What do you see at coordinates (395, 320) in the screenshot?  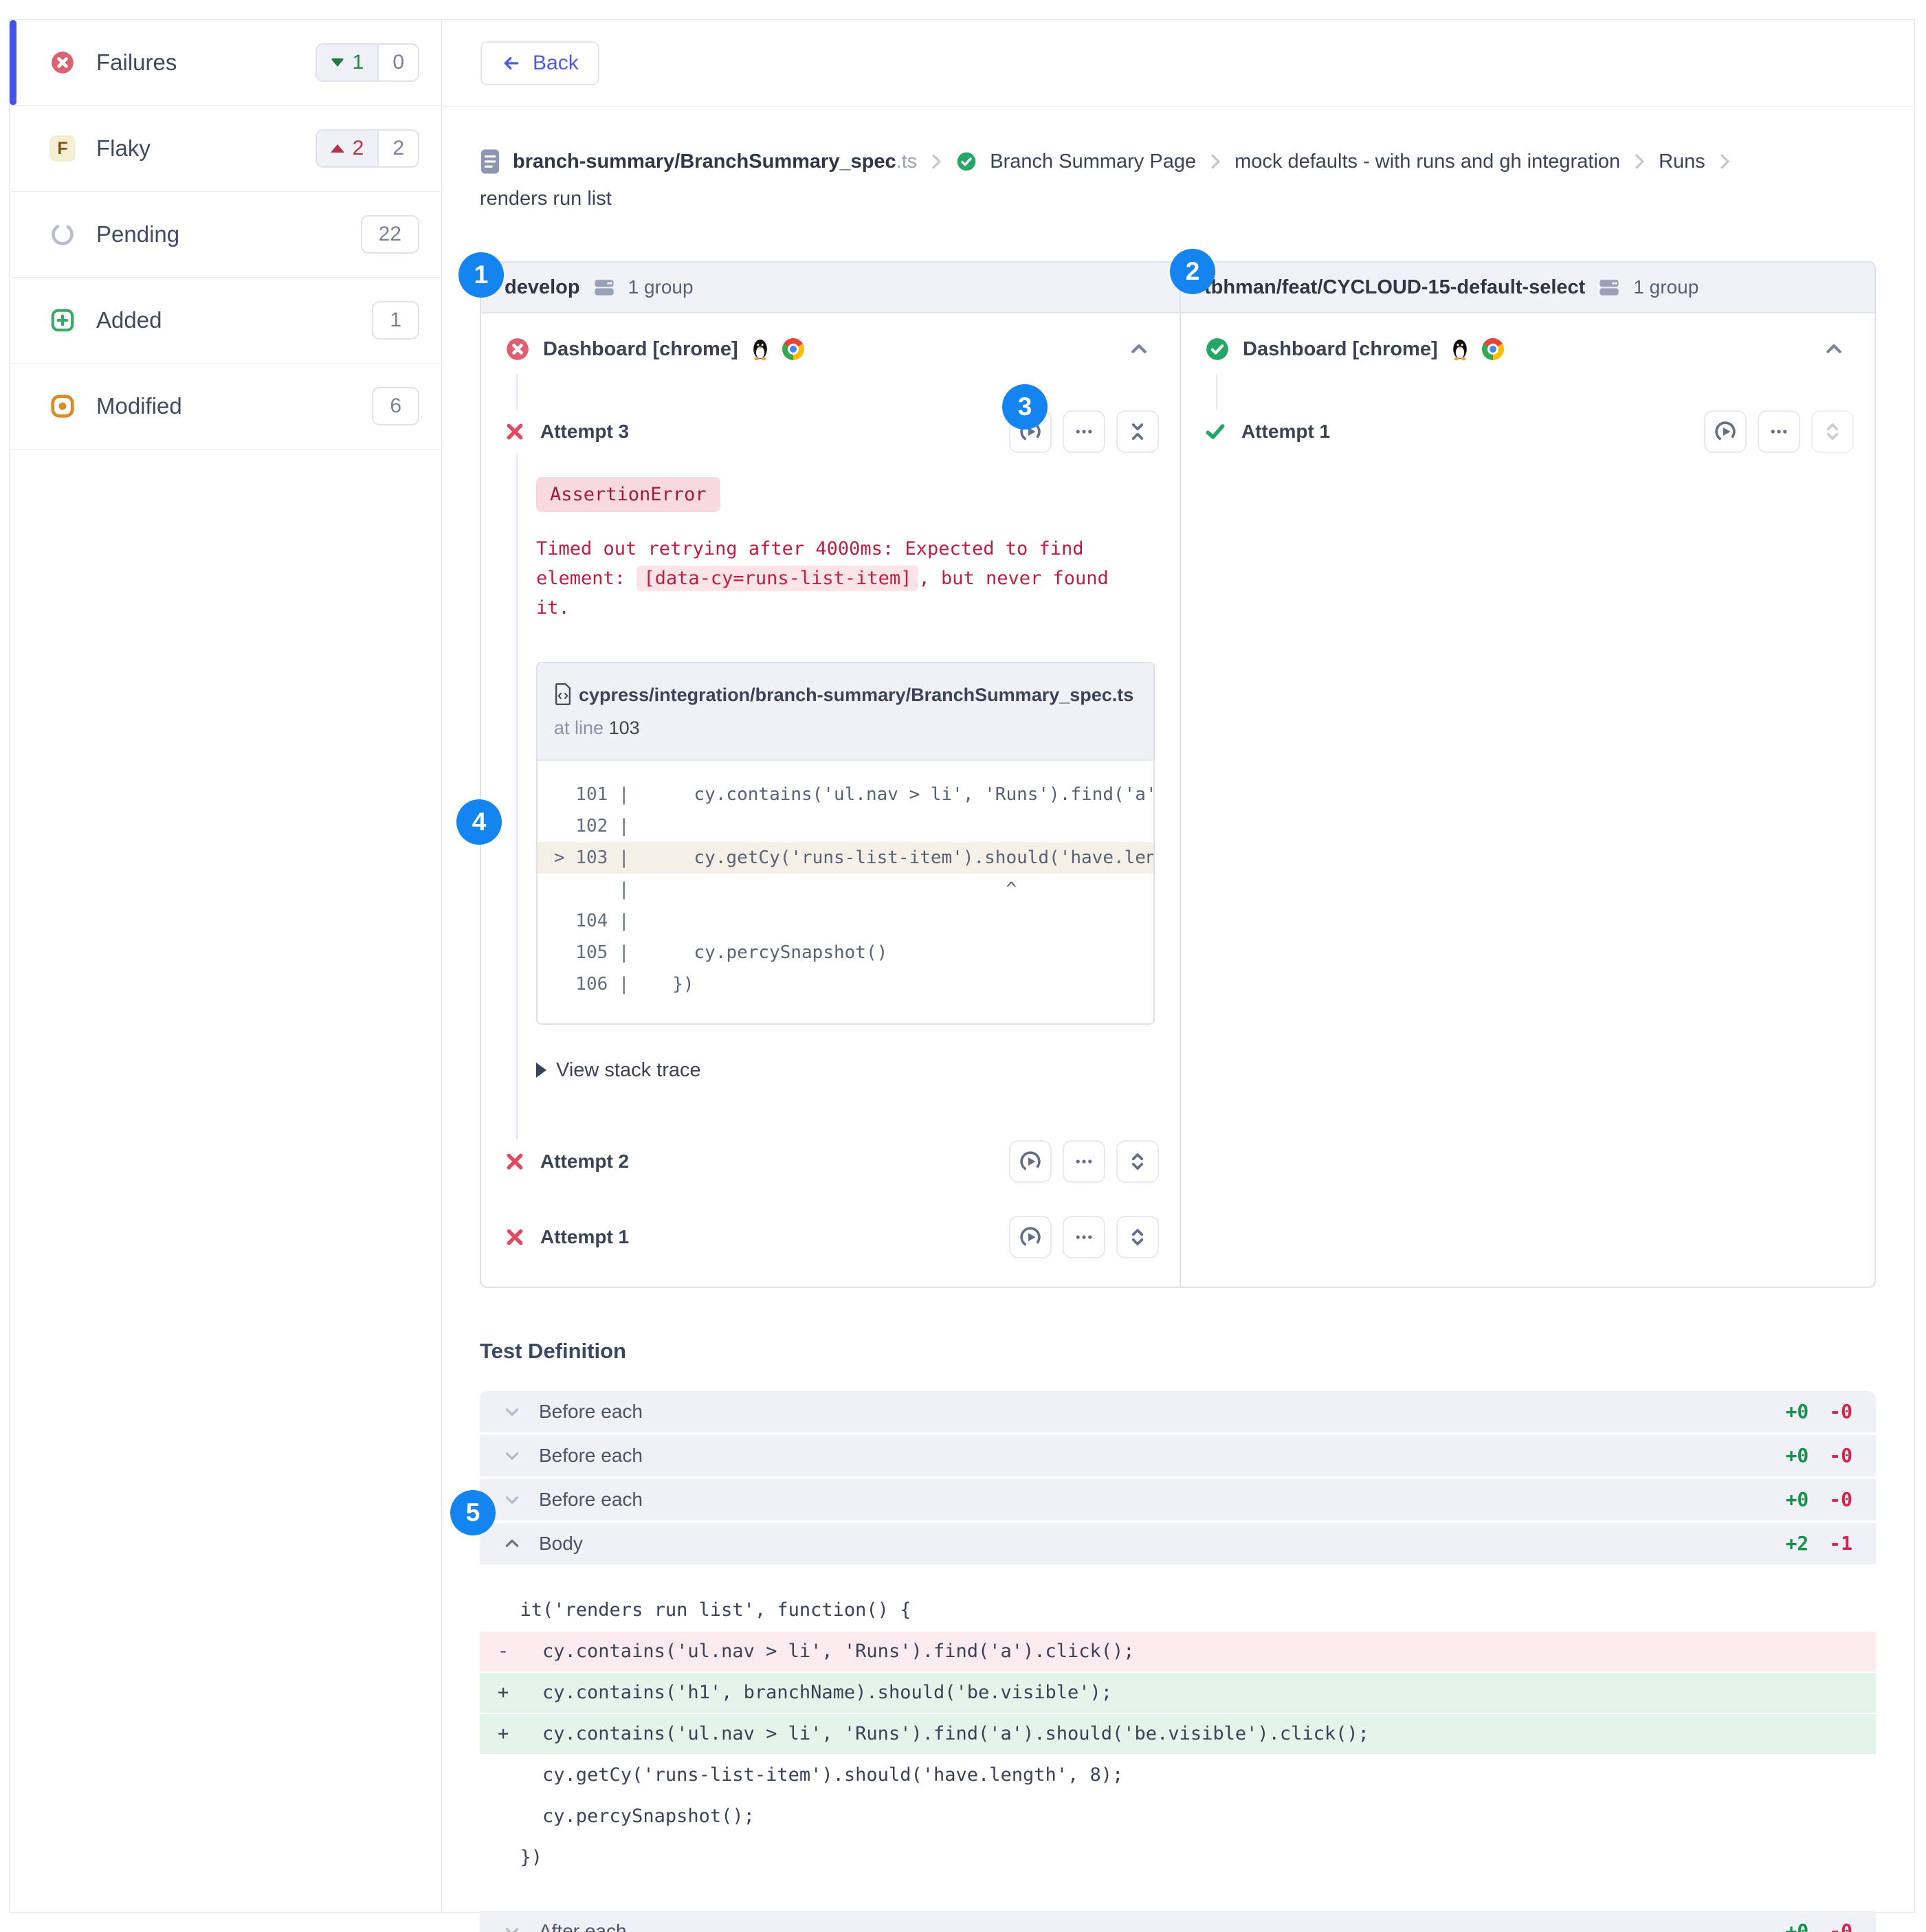 I see `added-count-badge: 1` at bounding box center [395, 320].